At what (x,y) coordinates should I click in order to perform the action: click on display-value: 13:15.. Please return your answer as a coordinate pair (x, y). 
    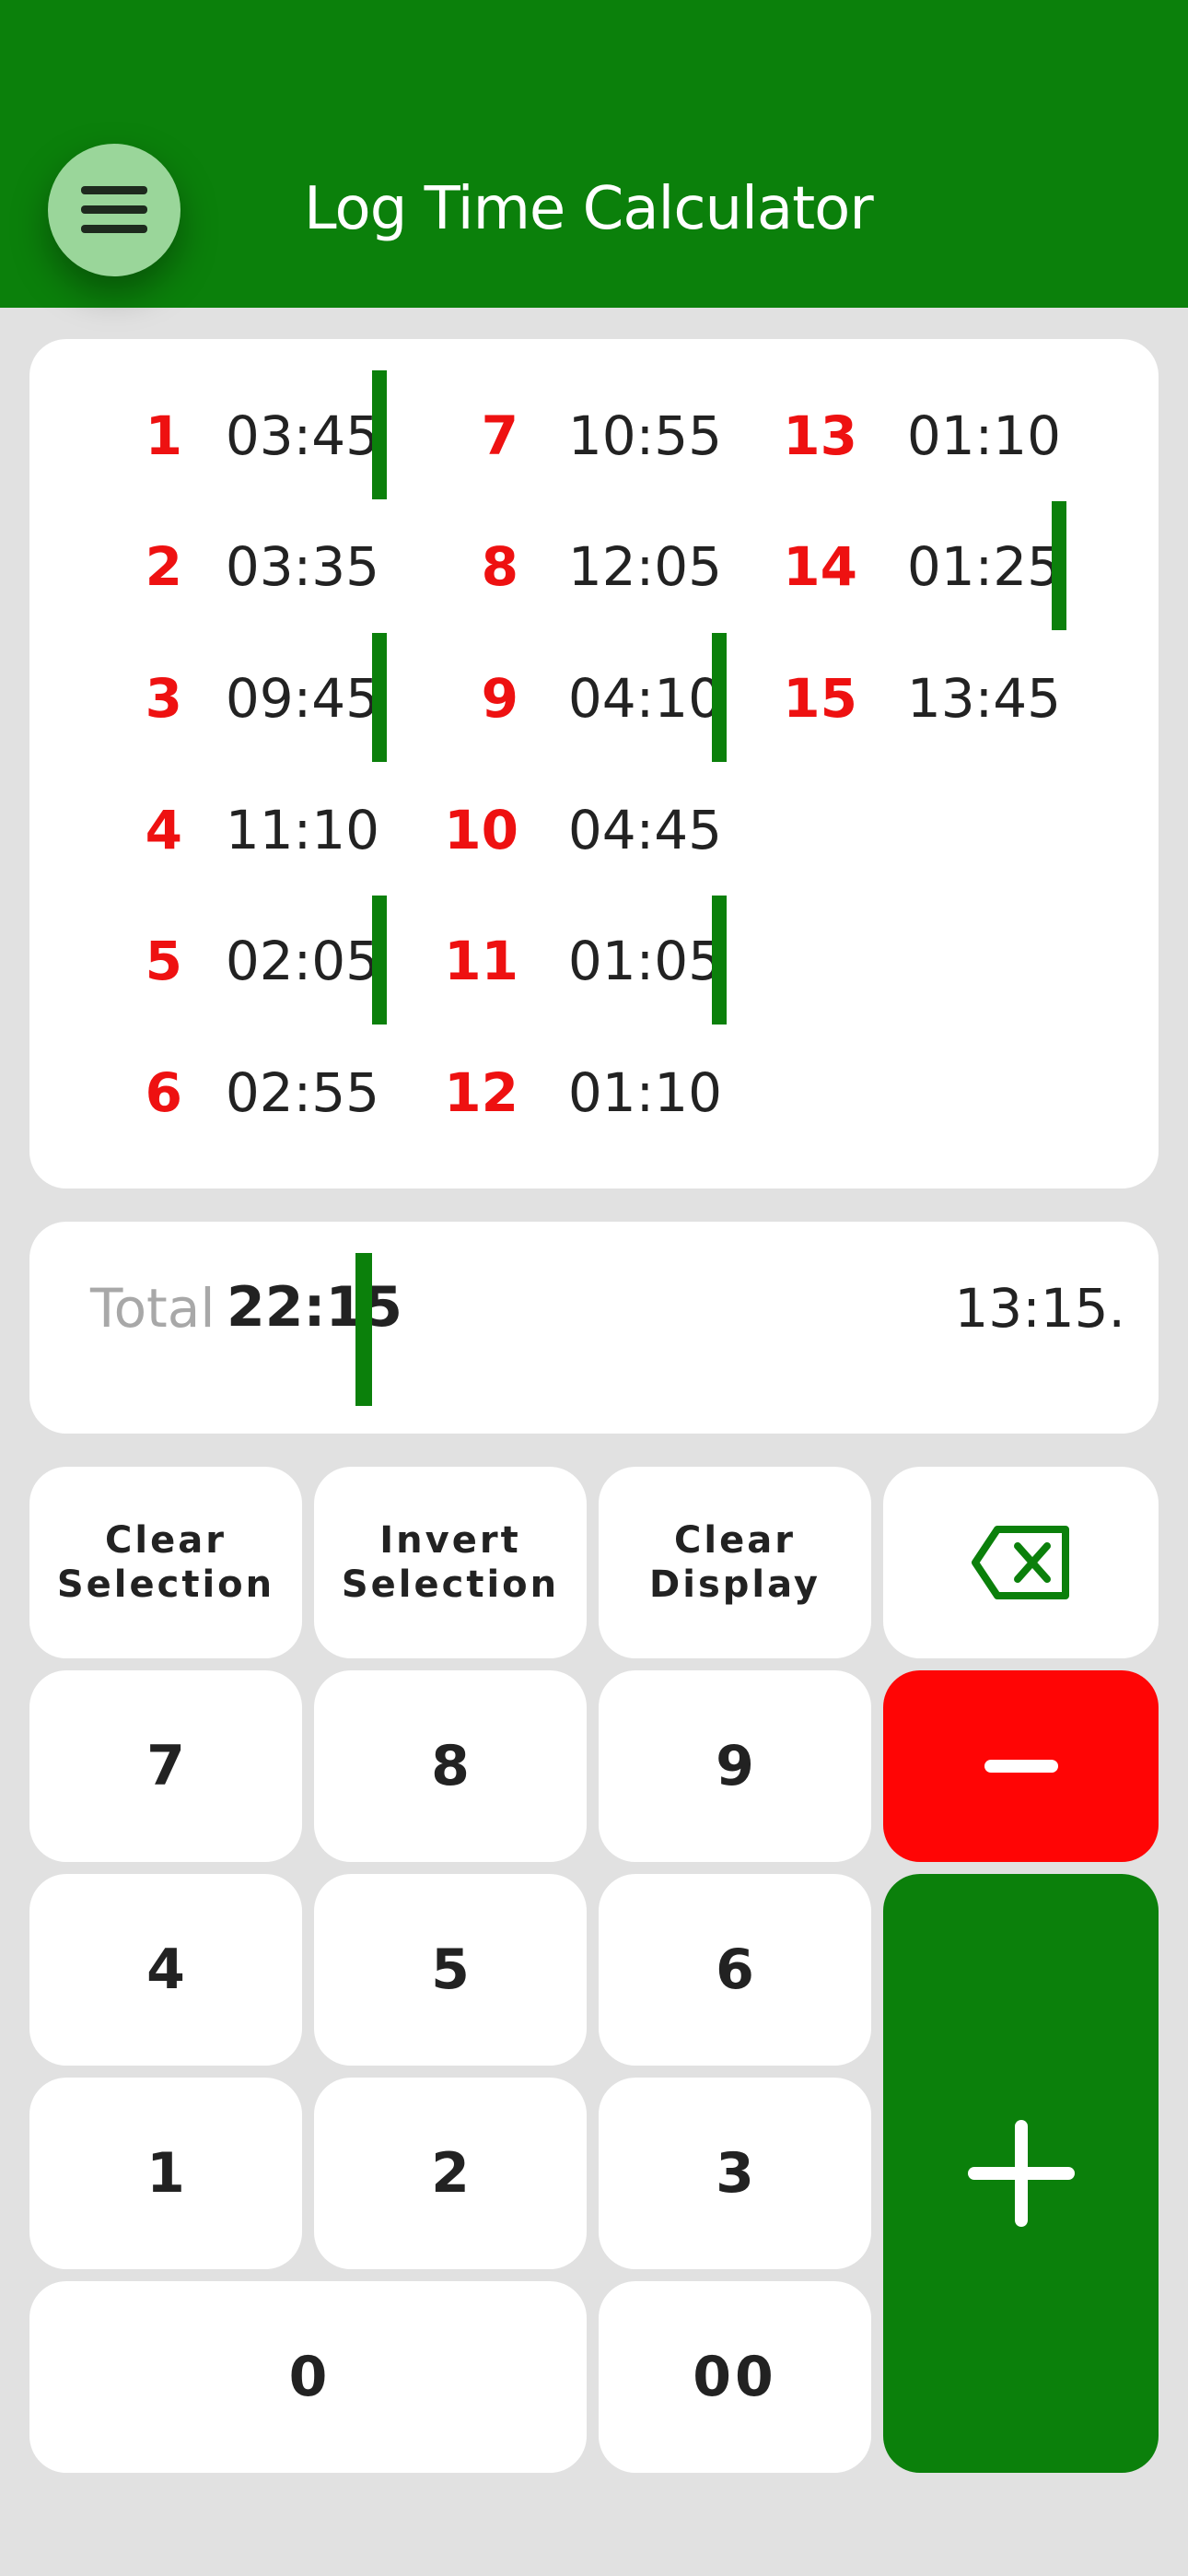
    Looking at the image, I should click on (1039, 1308).